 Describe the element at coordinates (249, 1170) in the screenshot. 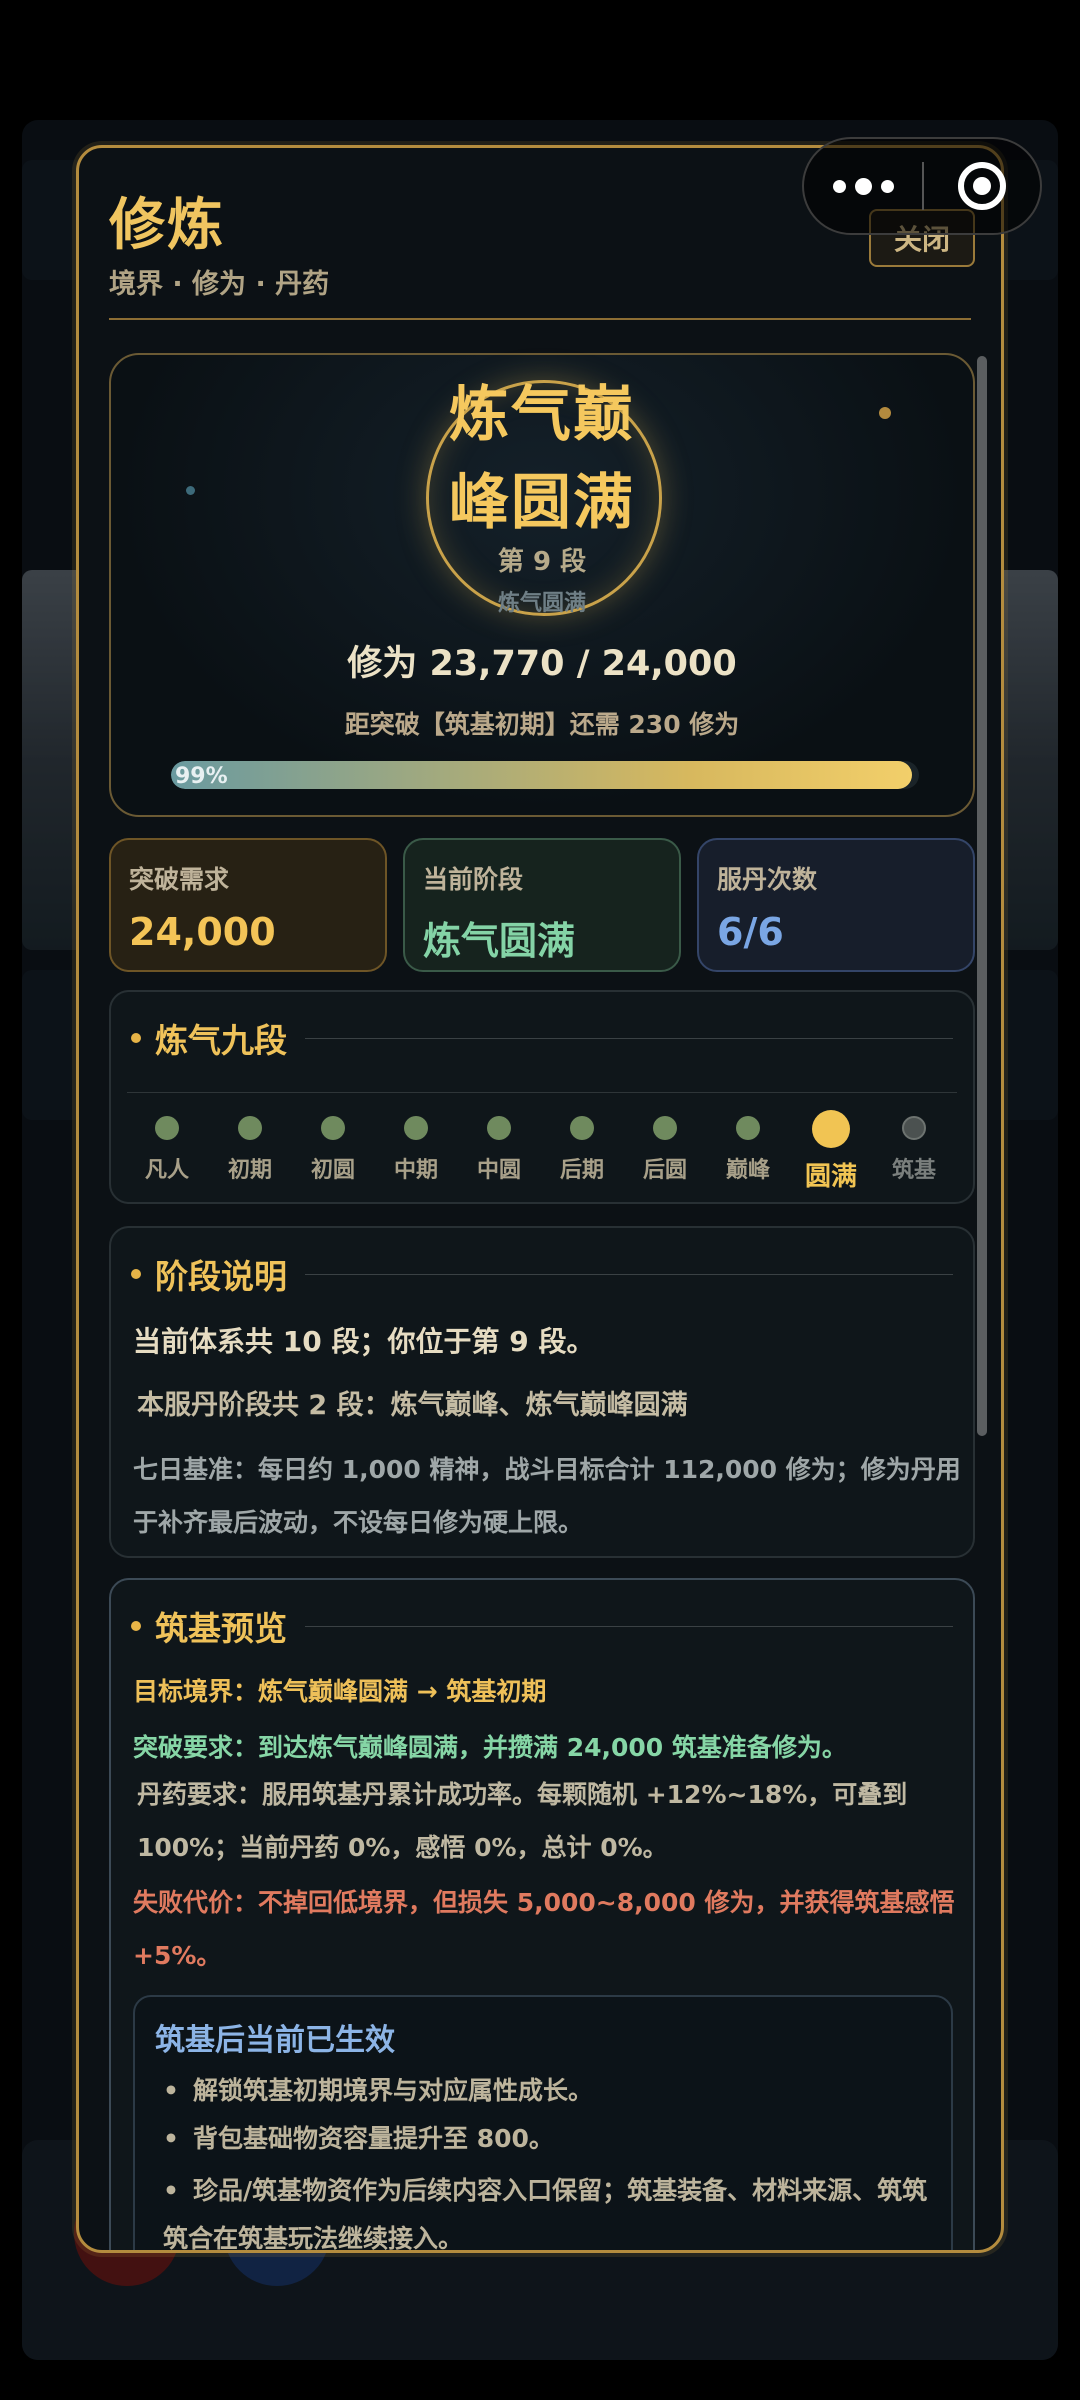

I see `stage-label: 初期` at that location.